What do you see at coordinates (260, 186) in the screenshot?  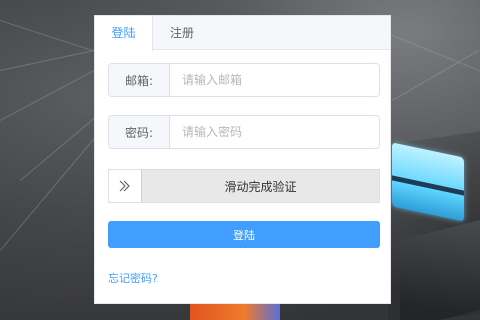 I see `slider-text: 滑动完成验证` at bounding box center [260, 186].